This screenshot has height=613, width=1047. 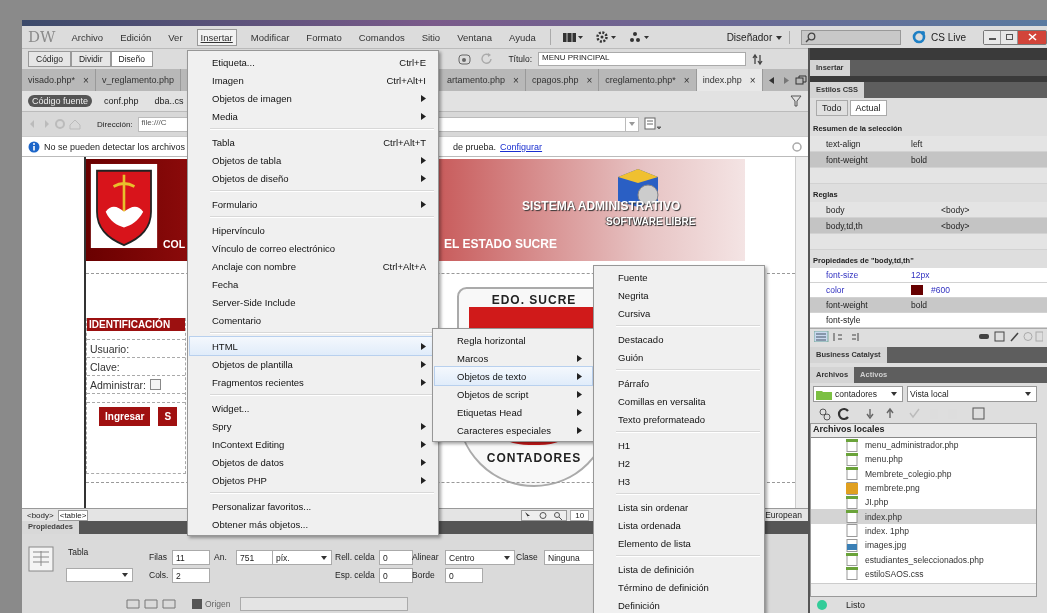 I want to click on gear-icon, so click(x=605, y=37).